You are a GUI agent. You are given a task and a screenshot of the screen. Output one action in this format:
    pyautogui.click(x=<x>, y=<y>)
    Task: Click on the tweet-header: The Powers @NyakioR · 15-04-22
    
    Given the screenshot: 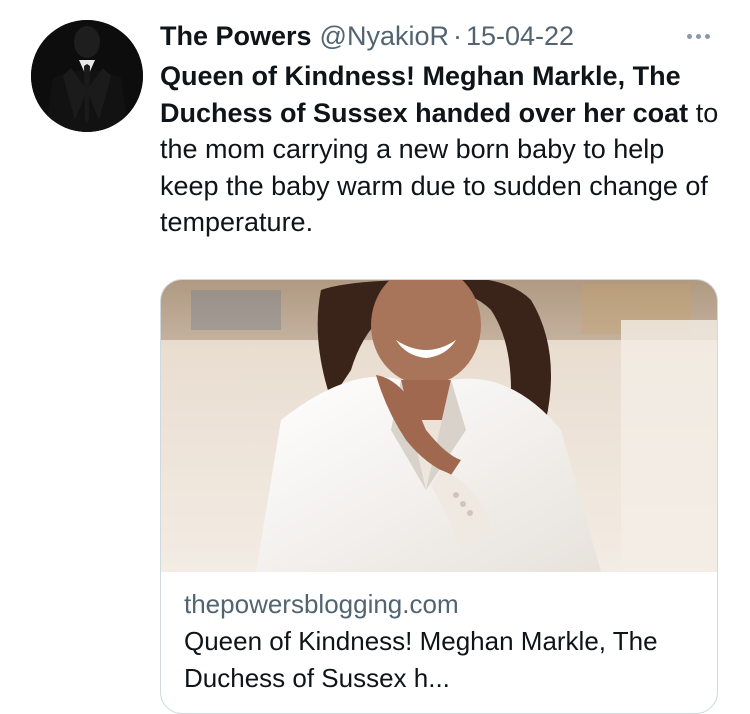 What is the action you would take?
    pyautogui.click(x=367, y=36)
    